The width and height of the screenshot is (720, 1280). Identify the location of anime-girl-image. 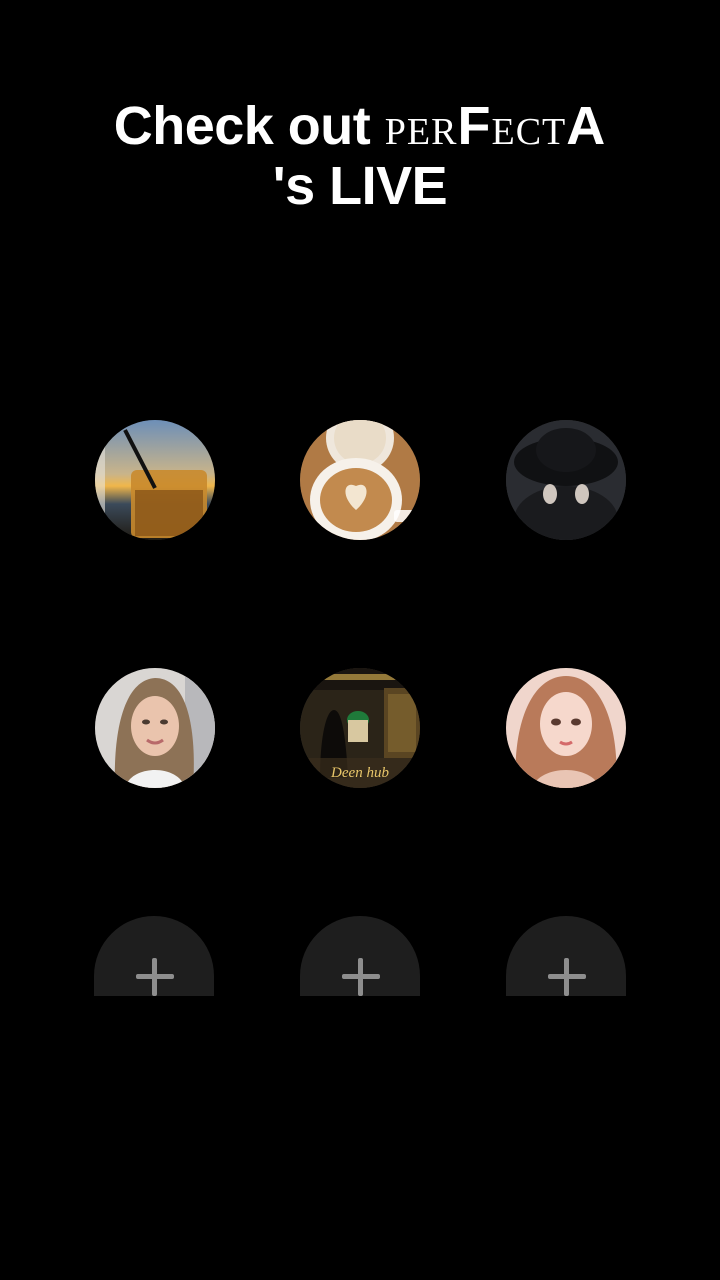
(566, 728).